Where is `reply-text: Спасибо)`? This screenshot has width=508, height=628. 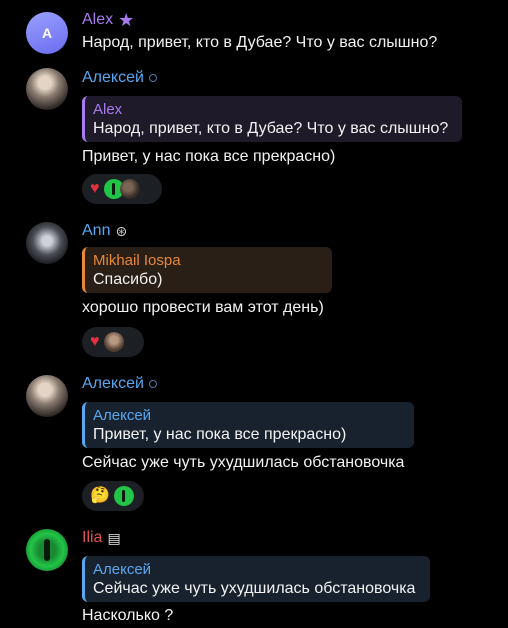
reply-text: Спасибо) is located at coordinates (128, 279).